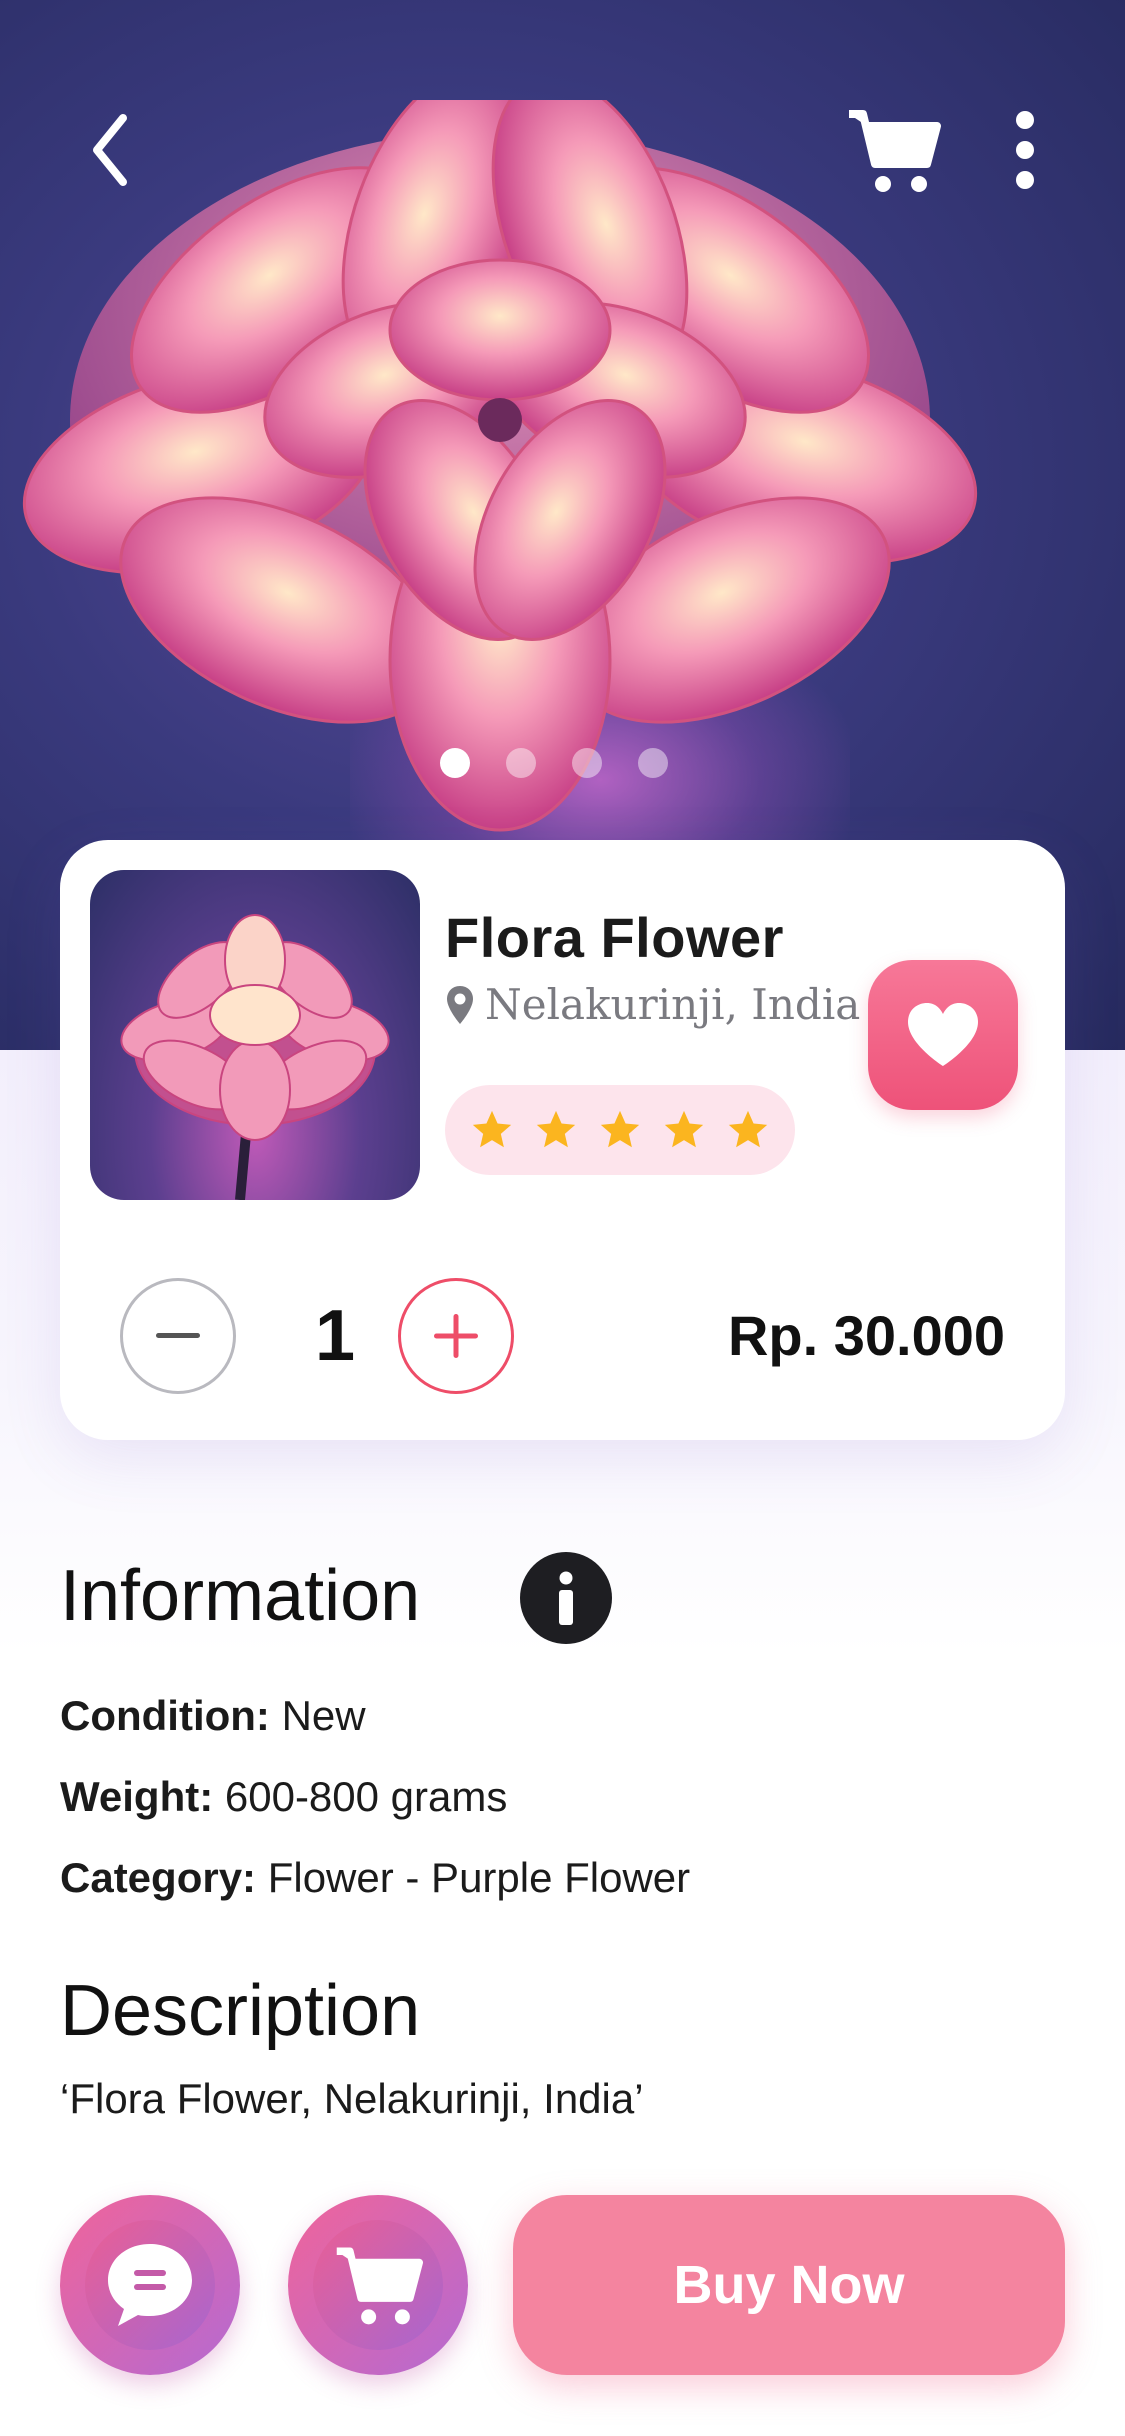 The width and height of the screenshot is (1125, 2436). I want to click on buy-now-button: Buy Now, so click(789, 2285).